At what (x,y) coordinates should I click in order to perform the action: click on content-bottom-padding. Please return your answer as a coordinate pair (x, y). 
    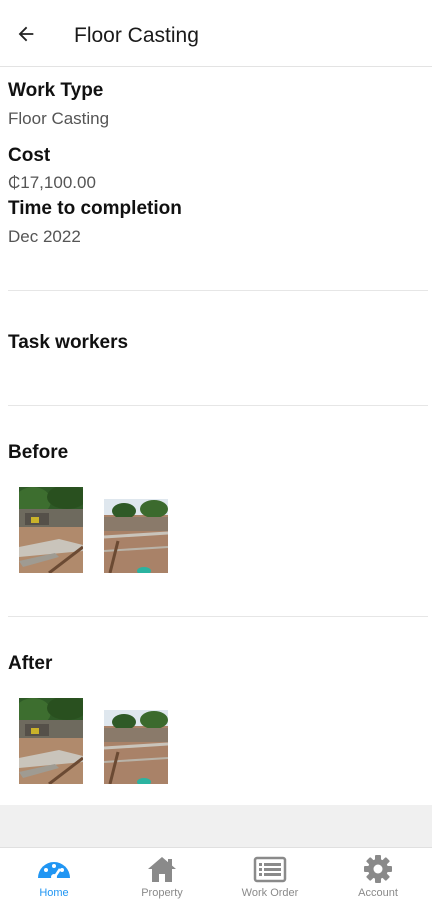
    Looking at the image, I should click on (216, 826).